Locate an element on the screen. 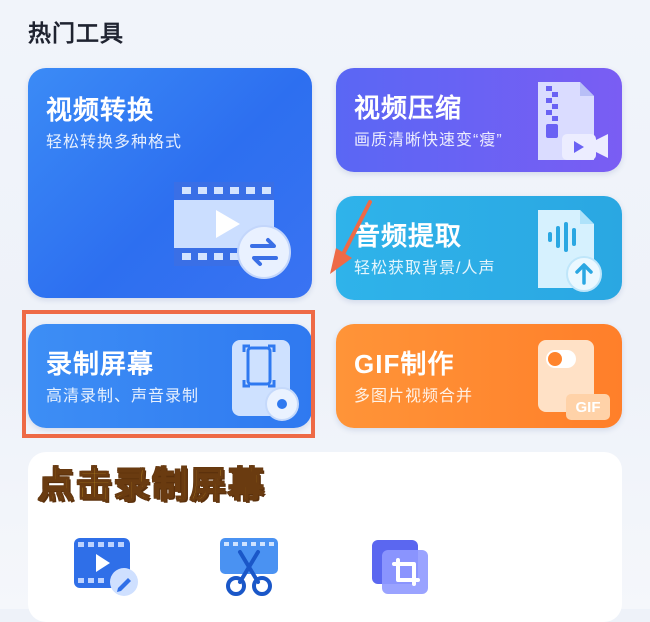 The image size is (650, 622). video-cut-icon is located at coordinates (249, 567).